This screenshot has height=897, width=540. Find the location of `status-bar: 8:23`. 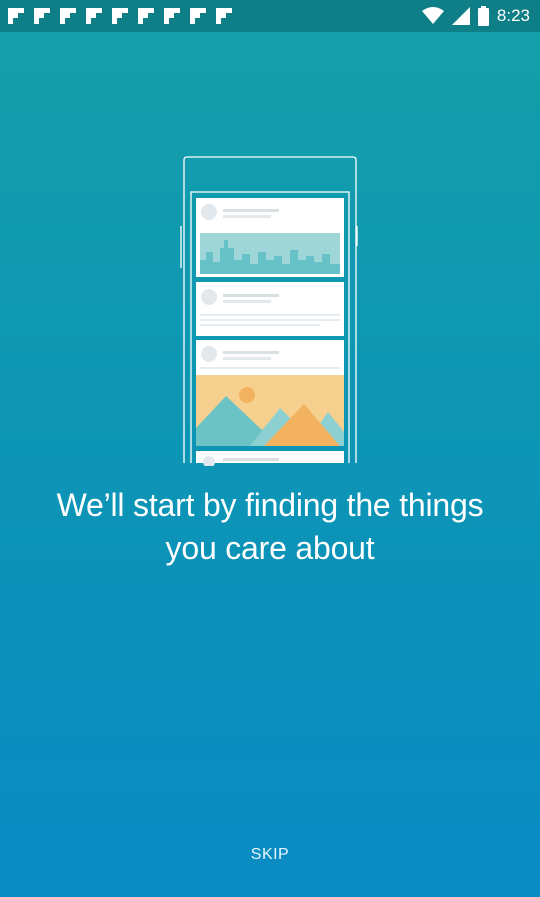

status-bar: 8:23 is located at coordinates (270, 16).